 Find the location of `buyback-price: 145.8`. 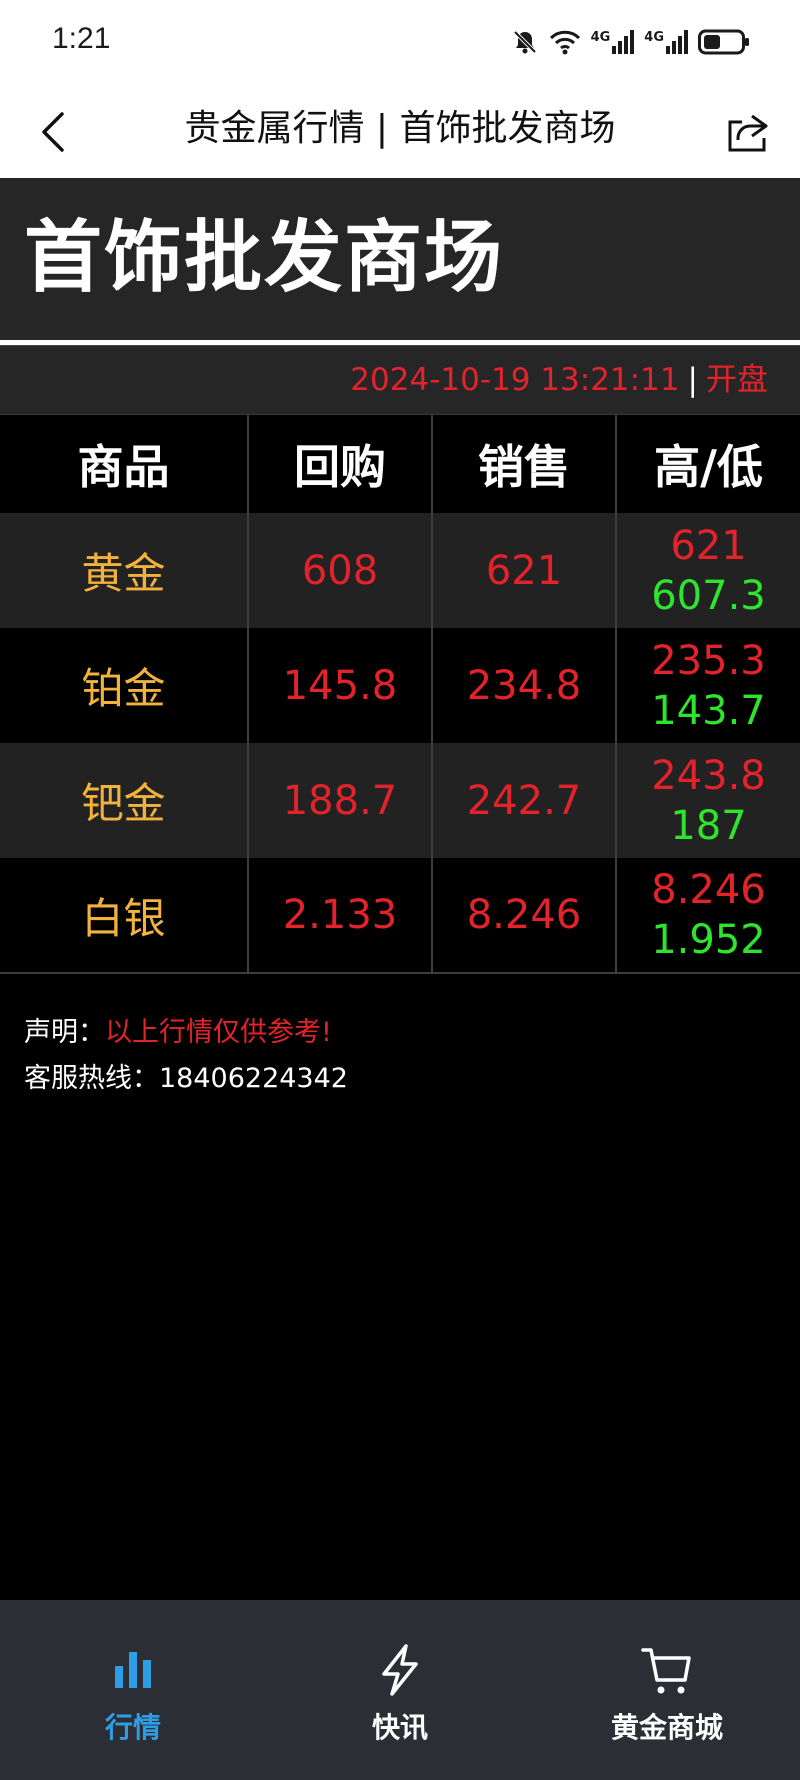

buyback-price: 145.8 is located at coordinates (340, 685).